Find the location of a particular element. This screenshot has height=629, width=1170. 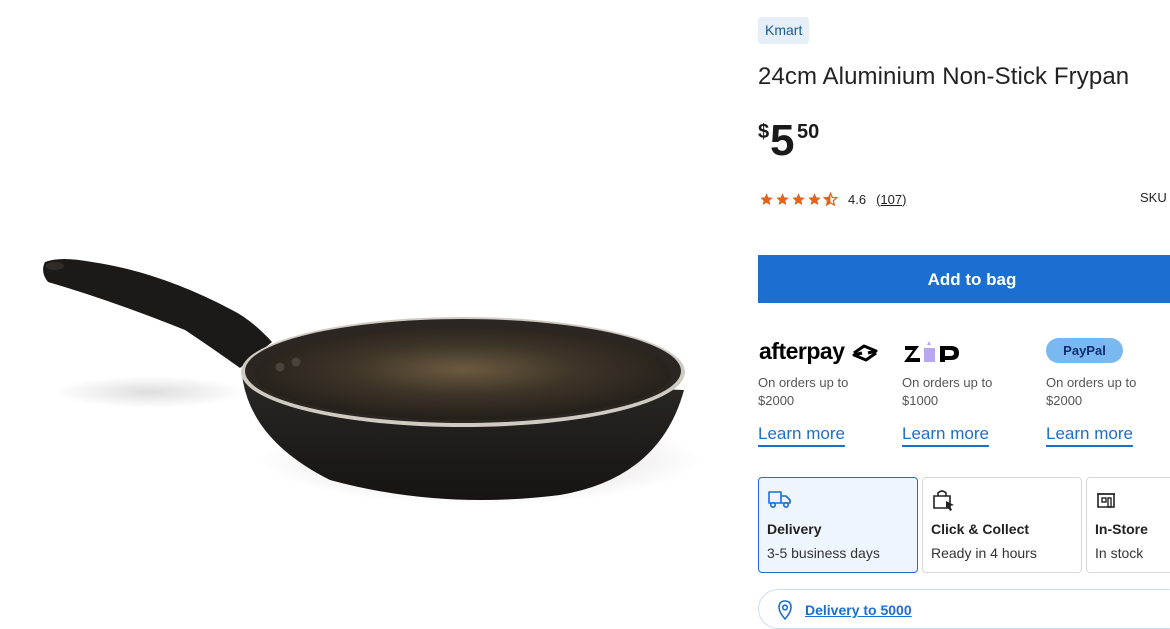

delivery-option-delivery: Delivery 3-5 business days is located at coordinates (838, 525).